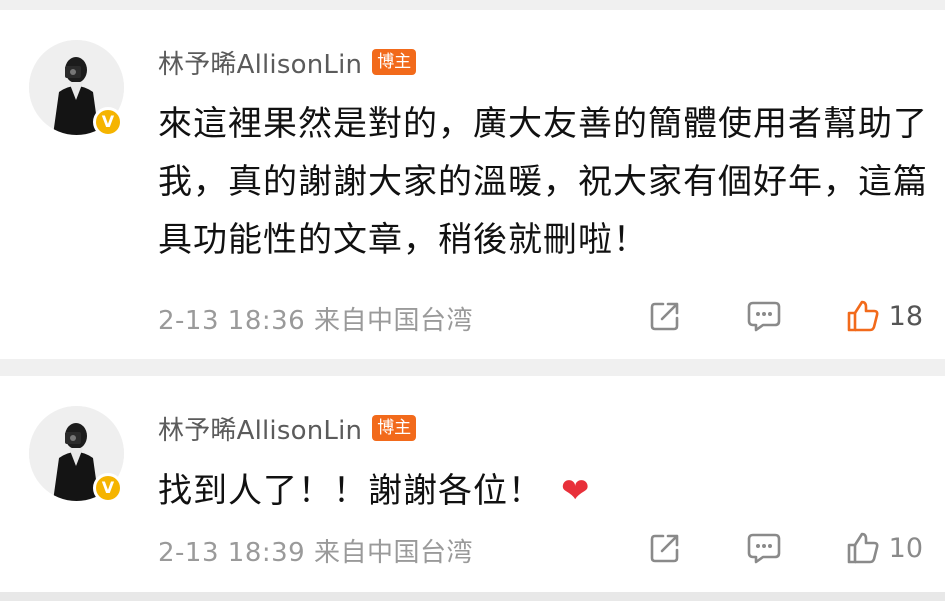 This screenshot has height=601, width=945. I want to click on like-button: 18, so click(884, 316).